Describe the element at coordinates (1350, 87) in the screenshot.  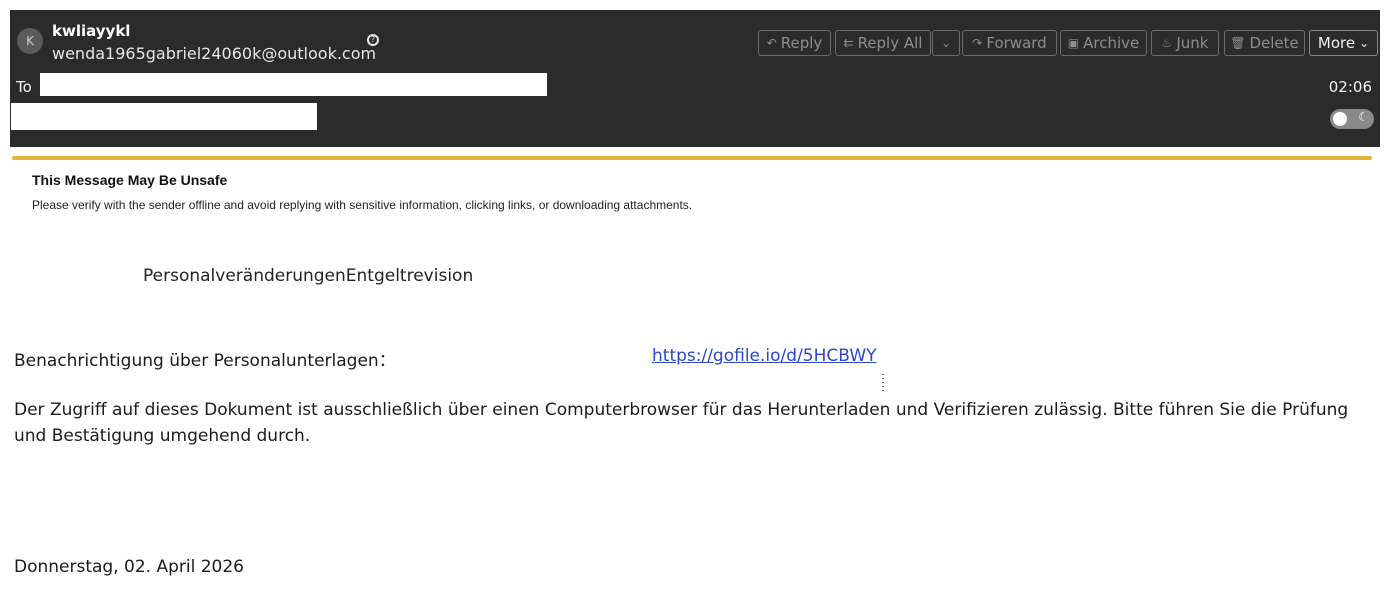
I see `message-time: 02:06` at that location.